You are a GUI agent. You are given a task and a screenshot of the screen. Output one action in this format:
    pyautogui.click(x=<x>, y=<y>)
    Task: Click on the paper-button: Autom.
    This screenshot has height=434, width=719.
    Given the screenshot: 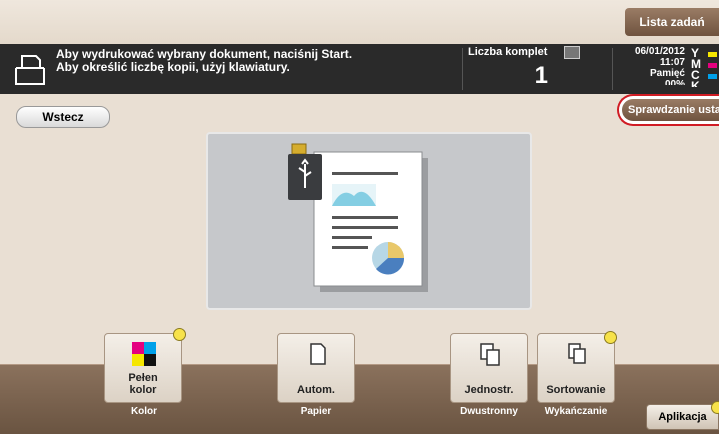 What is the action you would take?
    pyautogui.click(x=316, y=368)
    